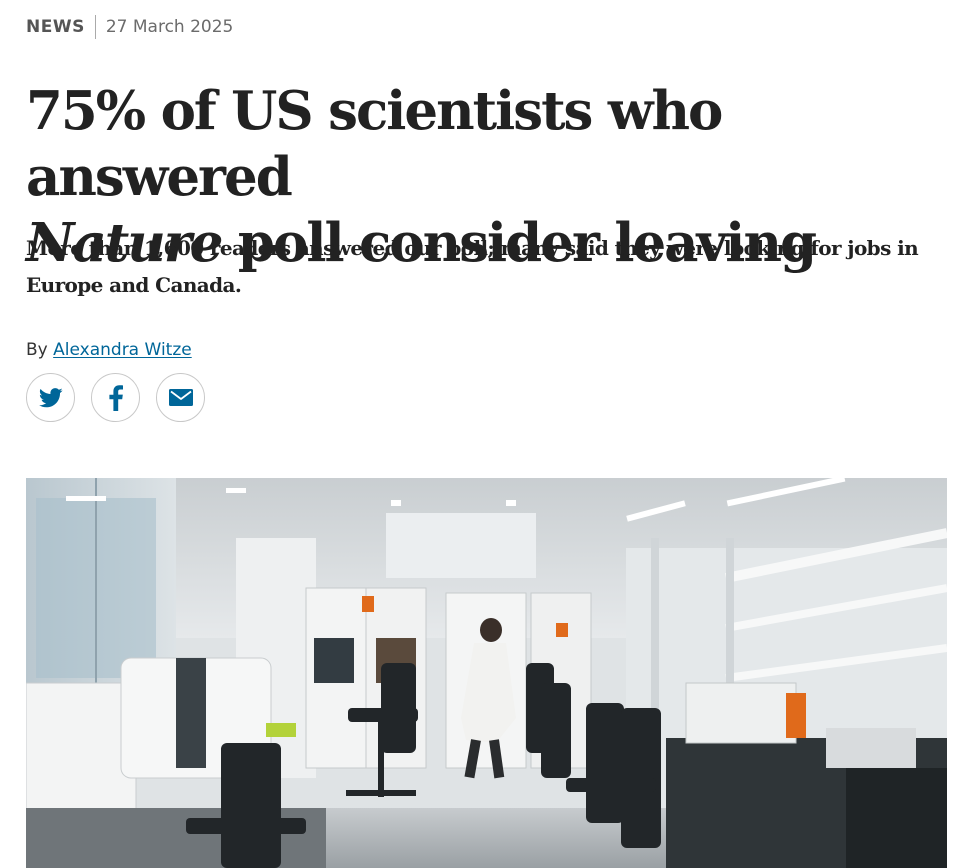 This screenshot has height=868, width=957. Describe the element at coordinates (95, 27) in the screenshot. I see `meta-divider` at that location.